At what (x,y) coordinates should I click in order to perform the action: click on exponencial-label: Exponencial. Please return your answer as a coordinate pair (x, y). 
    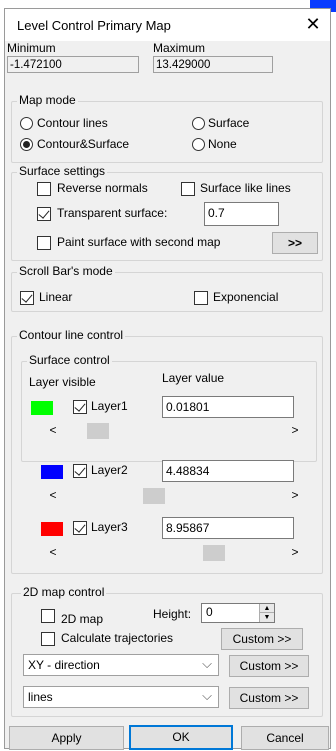
    Looking at the image, I should click on (245, 297).